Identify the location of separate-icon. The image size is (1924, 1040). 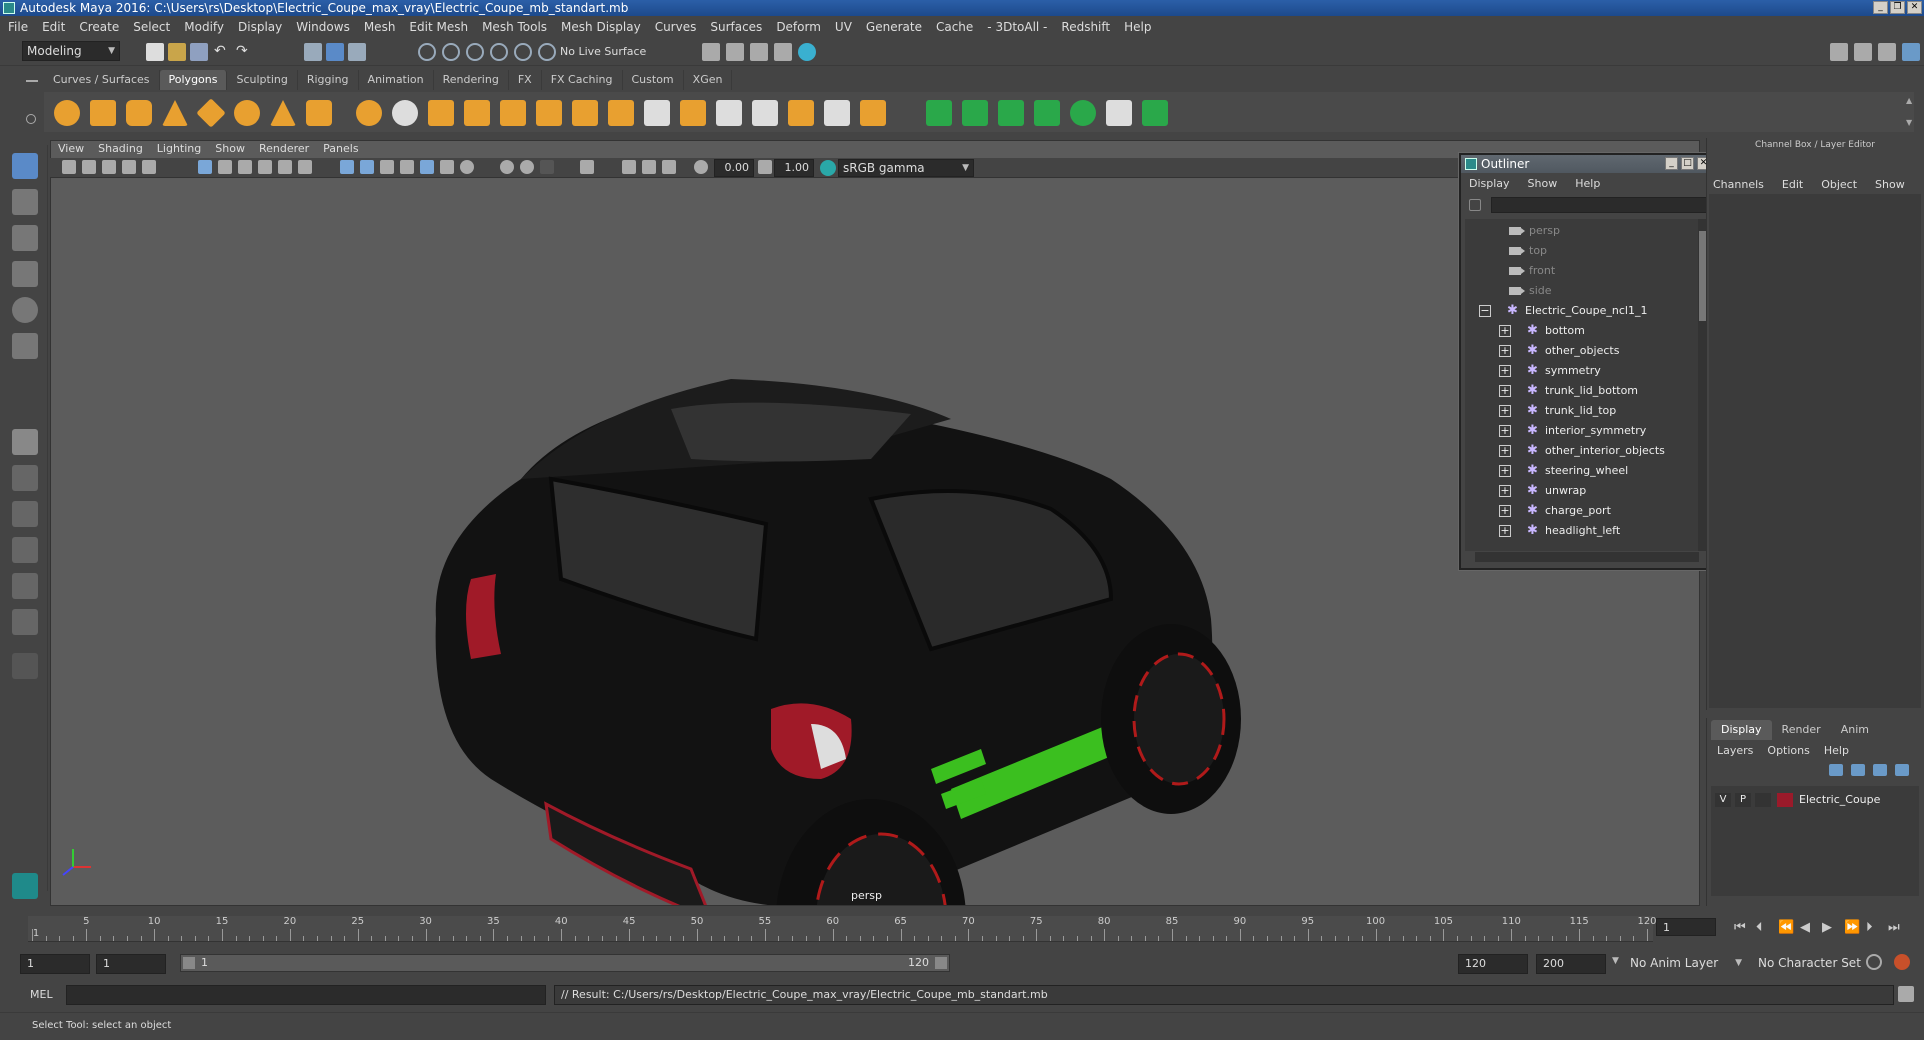
(405, 113).